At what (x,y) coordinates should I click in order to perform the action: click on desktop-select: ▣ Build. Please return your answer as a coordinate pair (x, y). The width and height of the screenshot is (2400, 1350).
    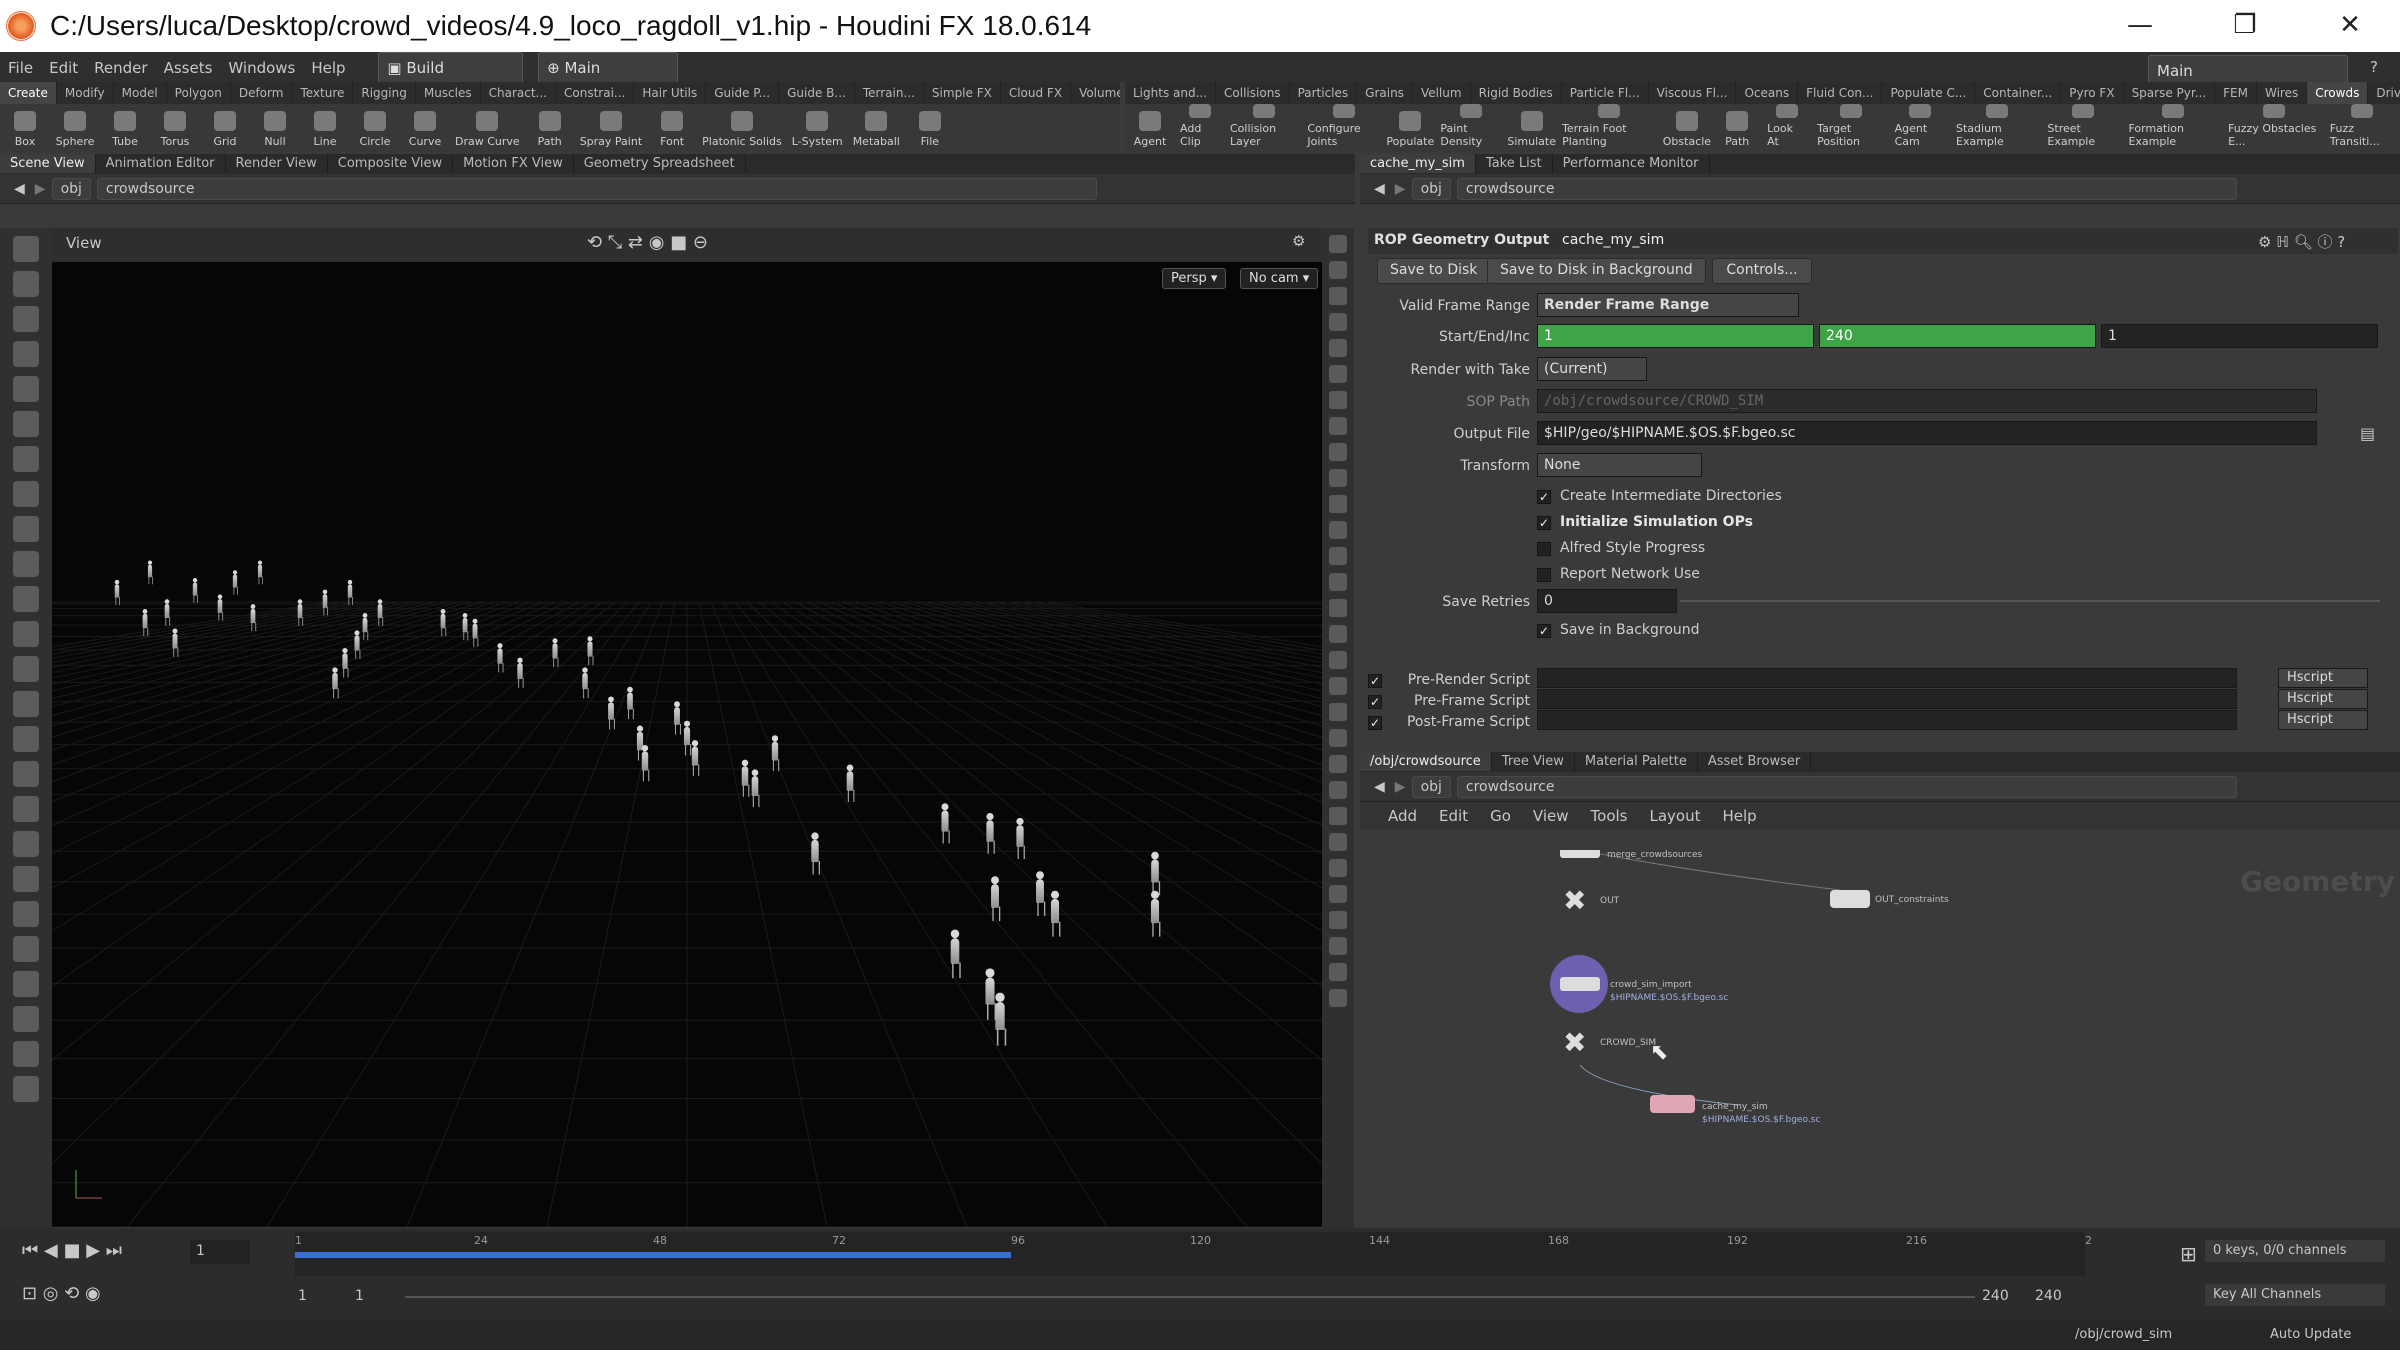
    Looking at the image, I should click on (451, 68).